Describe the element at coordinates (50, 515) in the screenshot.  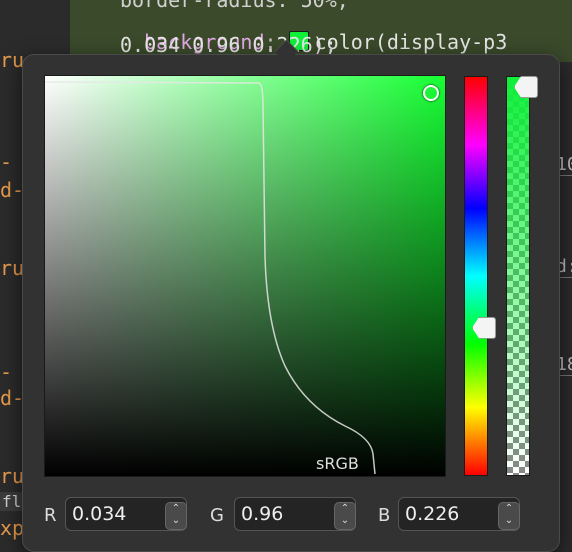
I see `field-label-r: R` at that location.